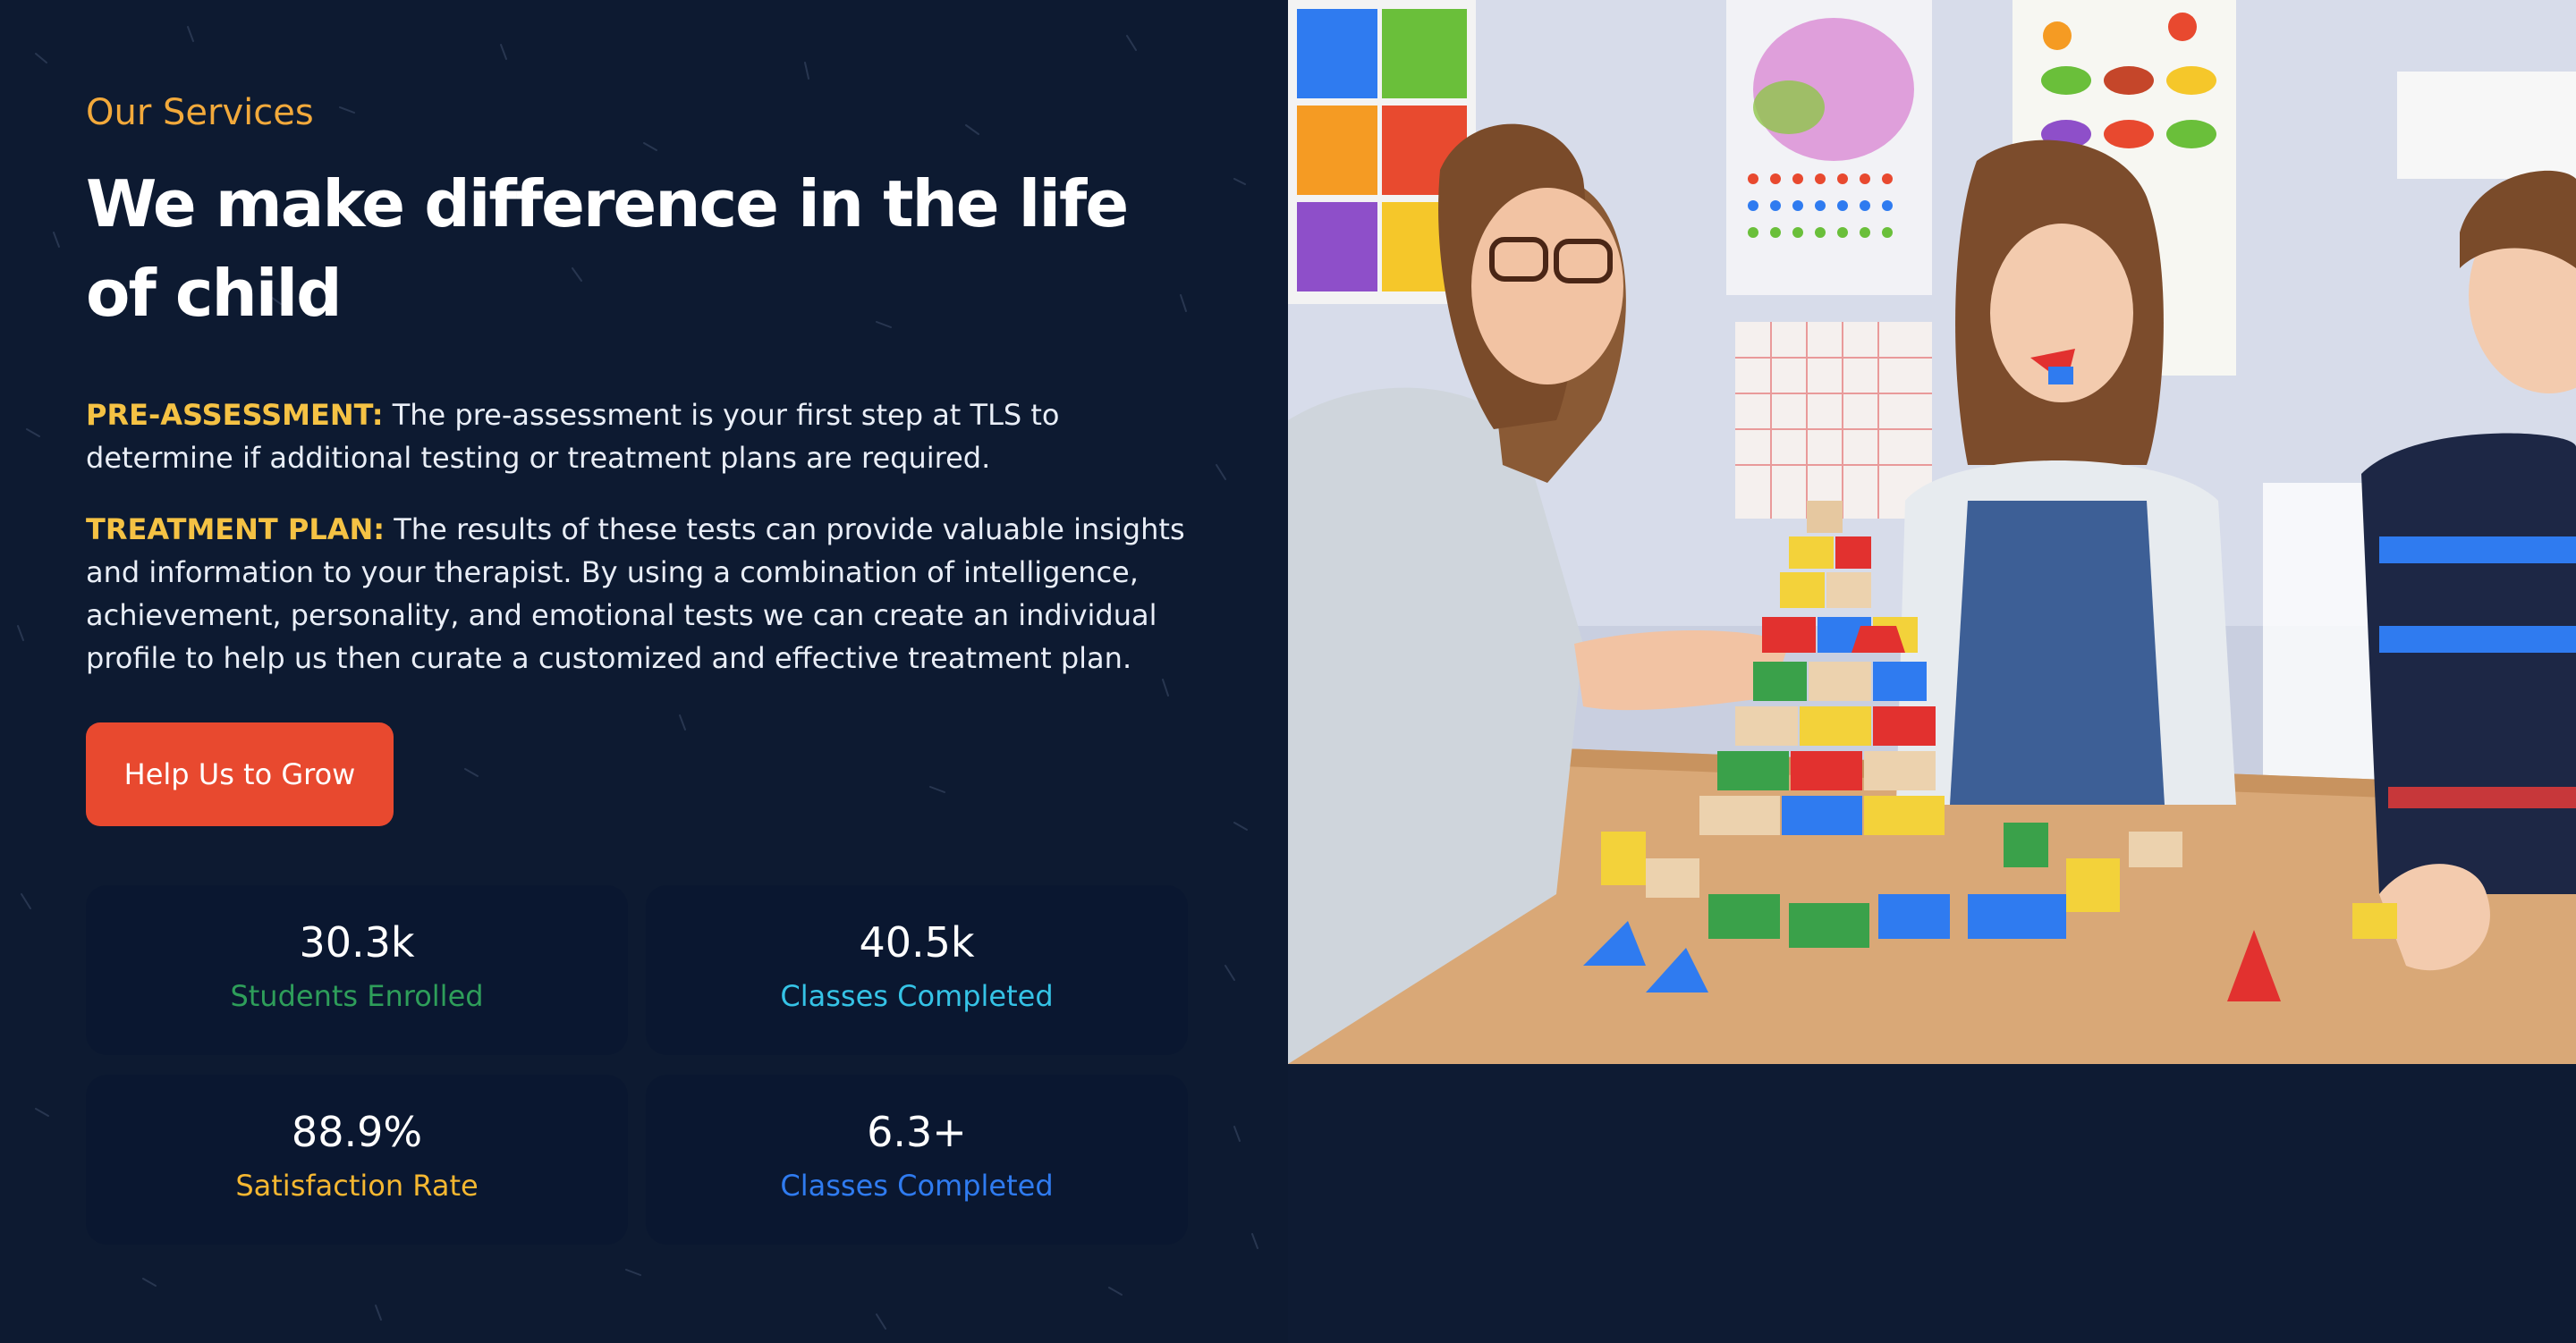 Image resolution: width=2576 pixels, height=1343 pixels. What do you see at coordinates (607, 249) in the screenshot?
I see `section-title: We make difference in the life of child` at bounding box center [607, 249].